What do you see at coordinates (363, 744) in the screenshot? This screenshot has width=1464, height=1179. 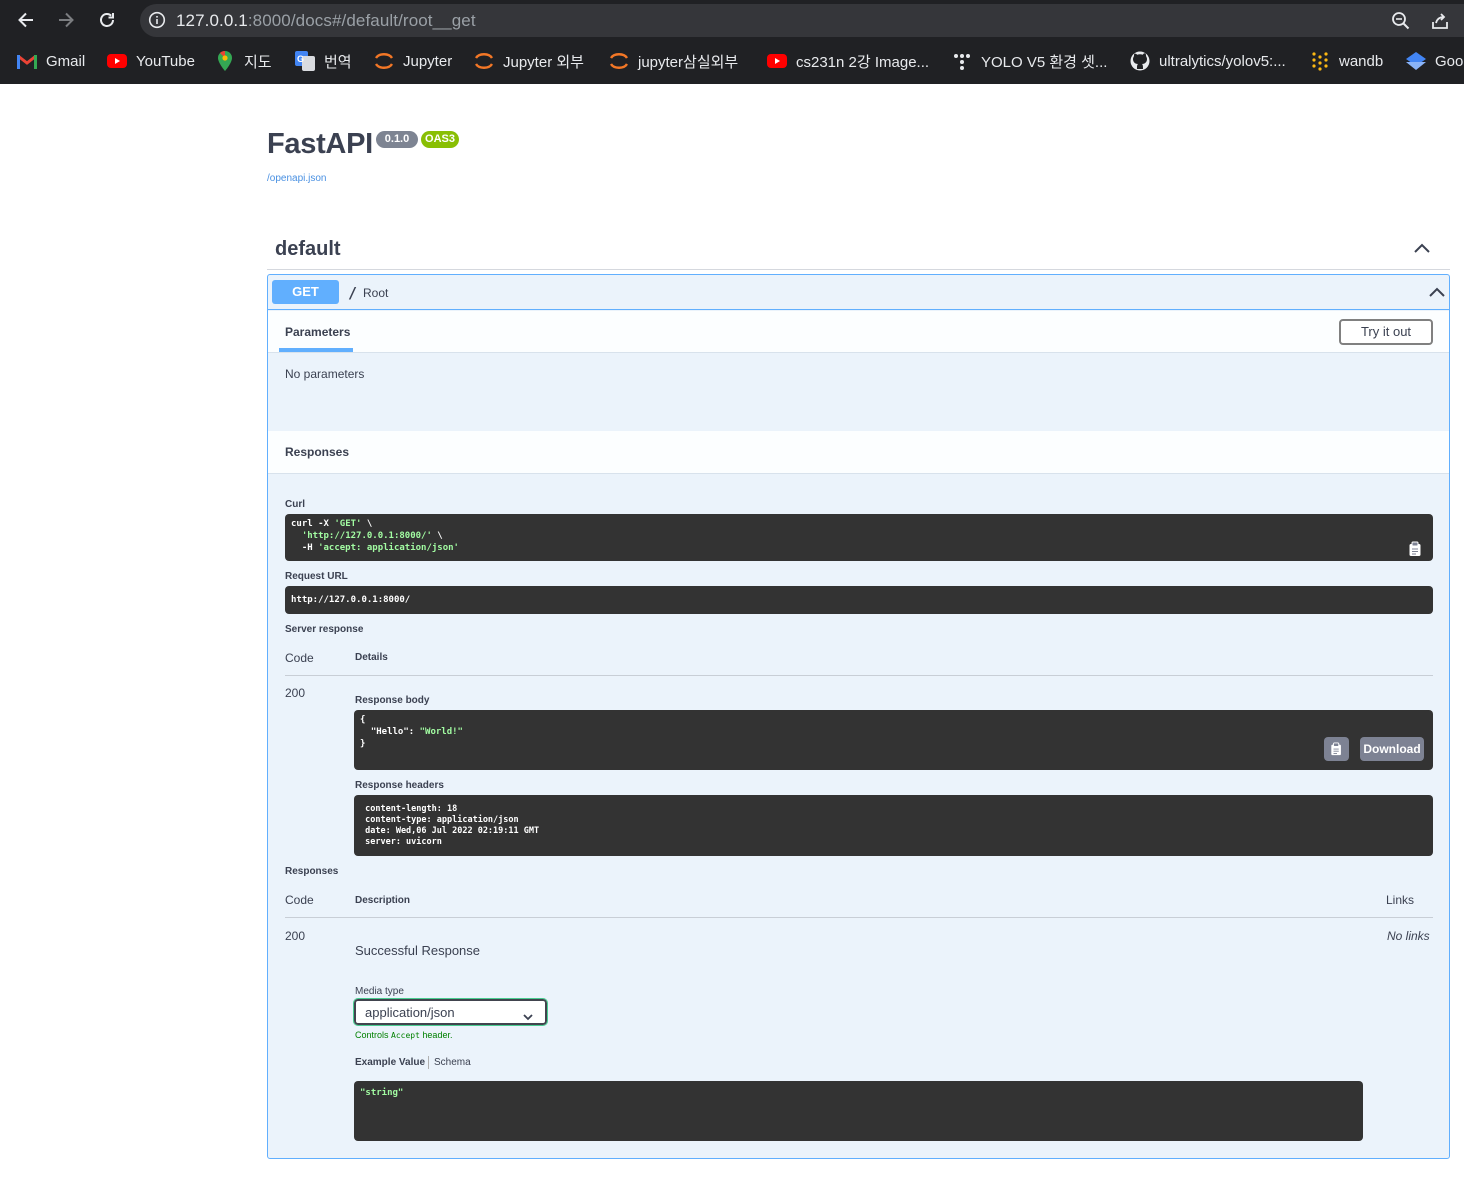 I see `body-close-brace: }` at bounding box center [363, 744].